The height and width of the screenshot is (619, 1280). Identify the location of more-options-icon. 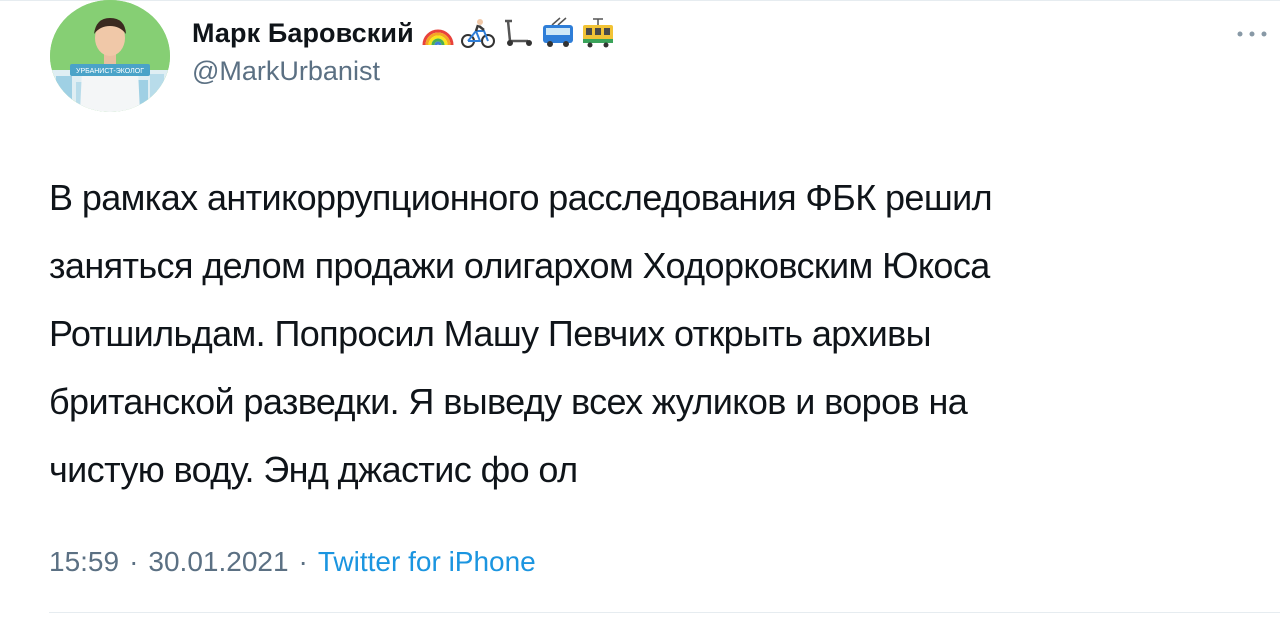
(1252, 34).